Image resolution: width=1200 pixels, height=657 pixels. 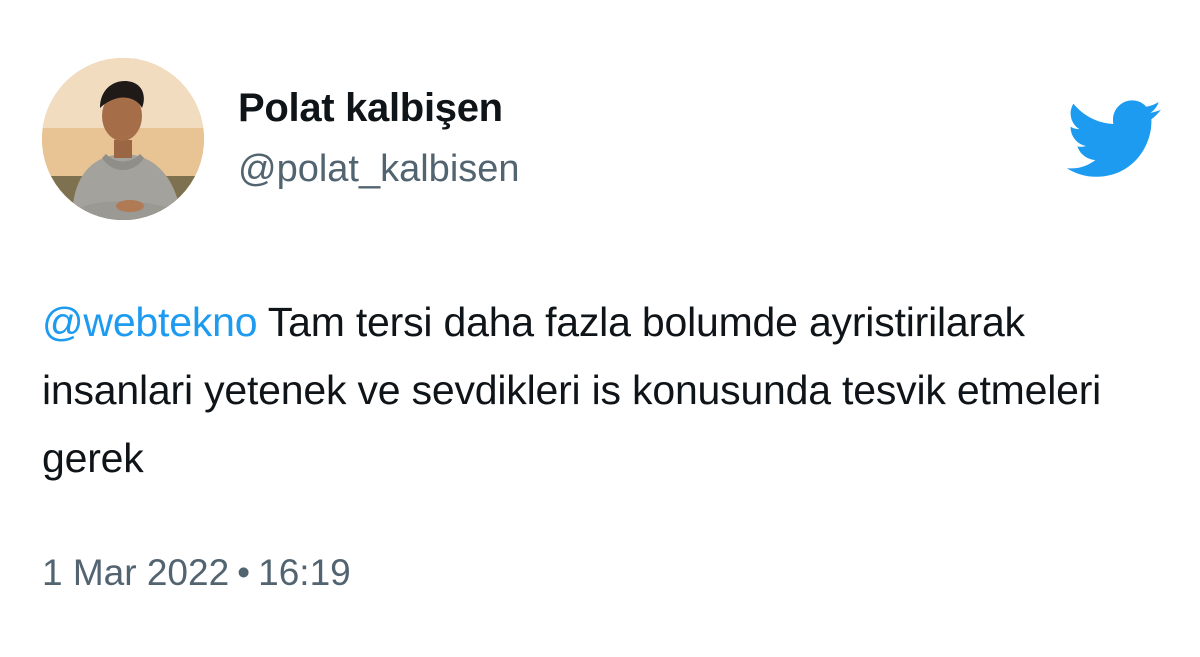 I want to click on avatar, so click(x=123, y=139).